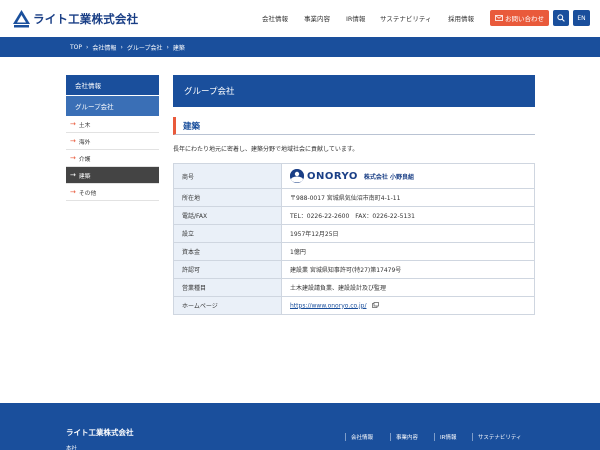 The height and width of the screenshot is (450, 600). I want to click on footer-company-name: ライト工業株式会社, so click(100, 432).